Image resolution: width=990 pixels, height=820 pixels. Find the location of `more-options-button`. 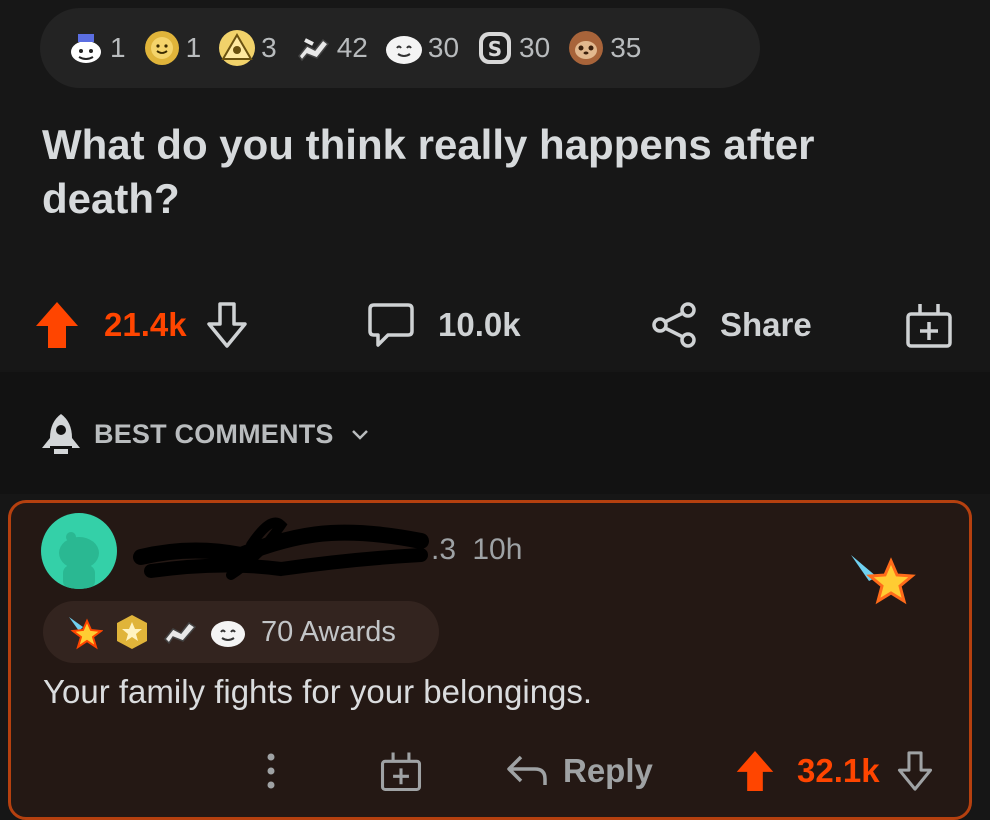

more-options-button is located at coordinates (271, 771).